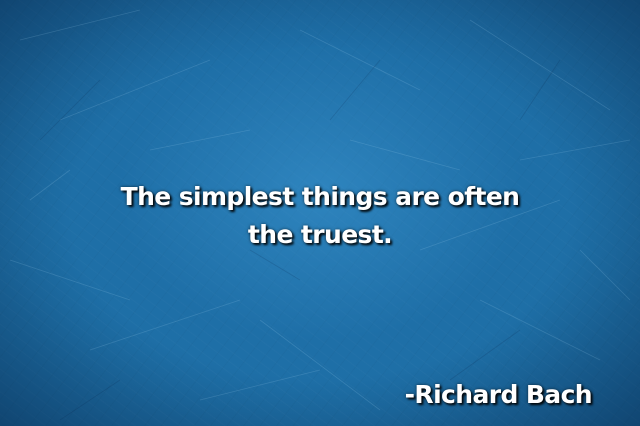 The width and height of the screenshot is (640, 426). Describe the element at coordinates (320, 234) in the screenshot. I see `quote-line-2: the truest.` at that location.